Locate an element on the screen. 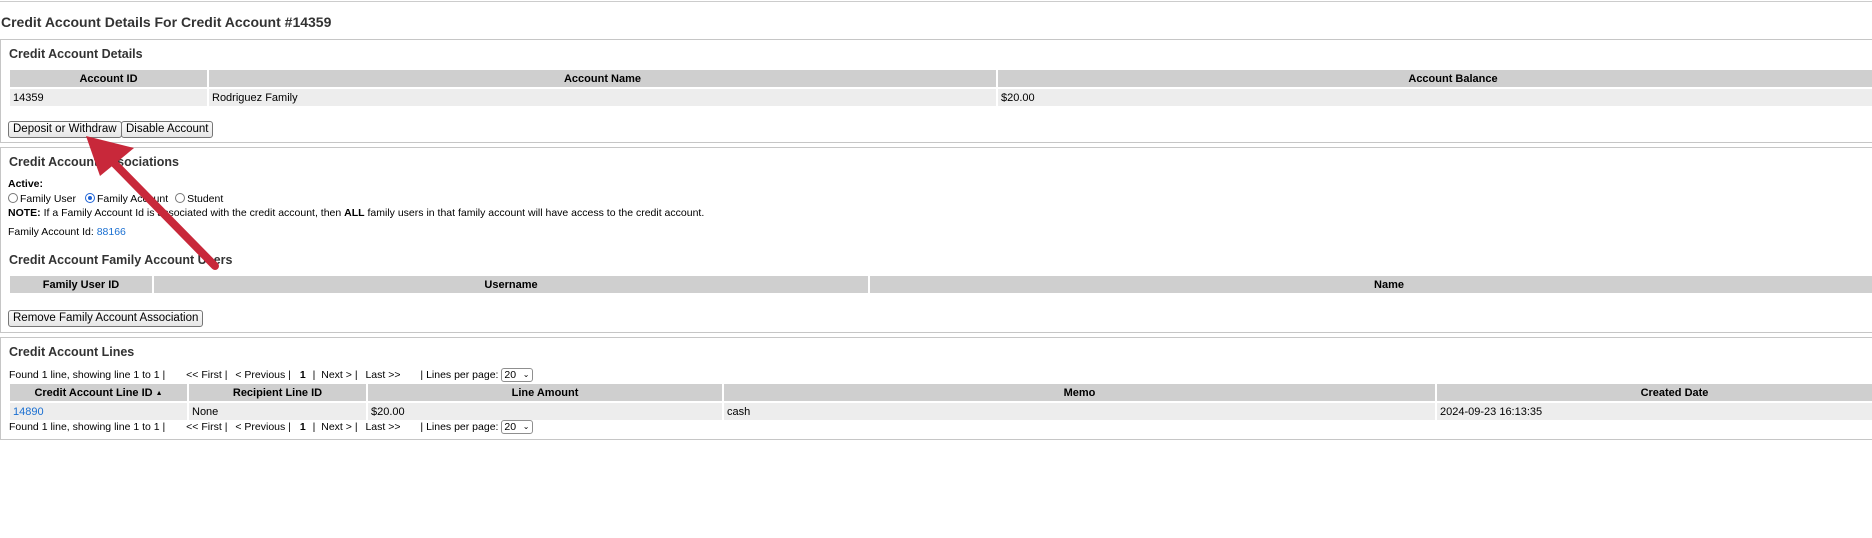 The height and width of the screenshot is (538, 1872). created-date-cell: 2024-09-23 16:13:35 is located at coordinates (1654, 411).